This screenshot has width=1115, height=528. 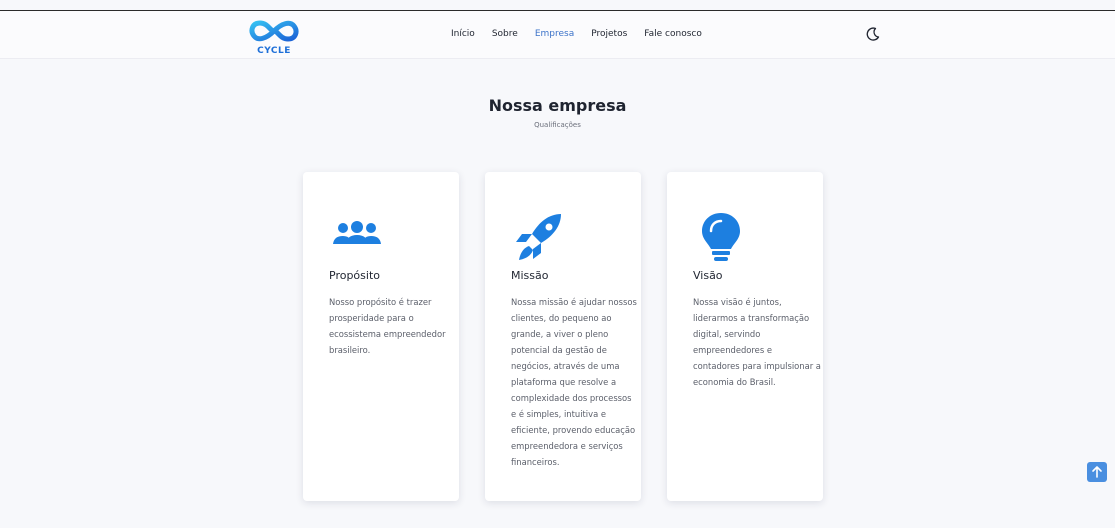 What do you see at coordinates (357, 232) in the screenshot?
I see `users-icon` at bounding box center [357, 232].